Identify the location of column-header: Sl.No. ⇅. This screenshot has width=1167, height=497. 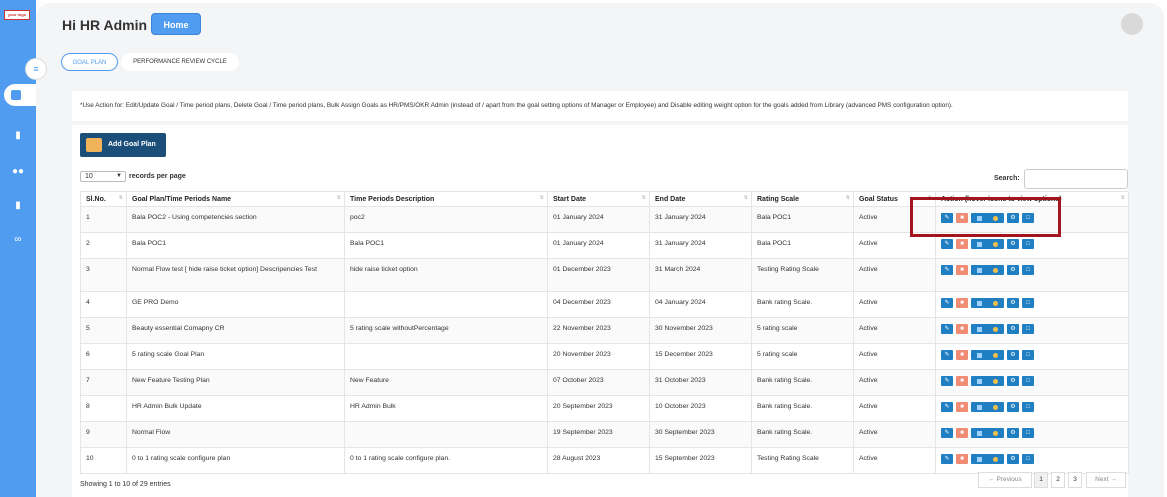
(103, 199).